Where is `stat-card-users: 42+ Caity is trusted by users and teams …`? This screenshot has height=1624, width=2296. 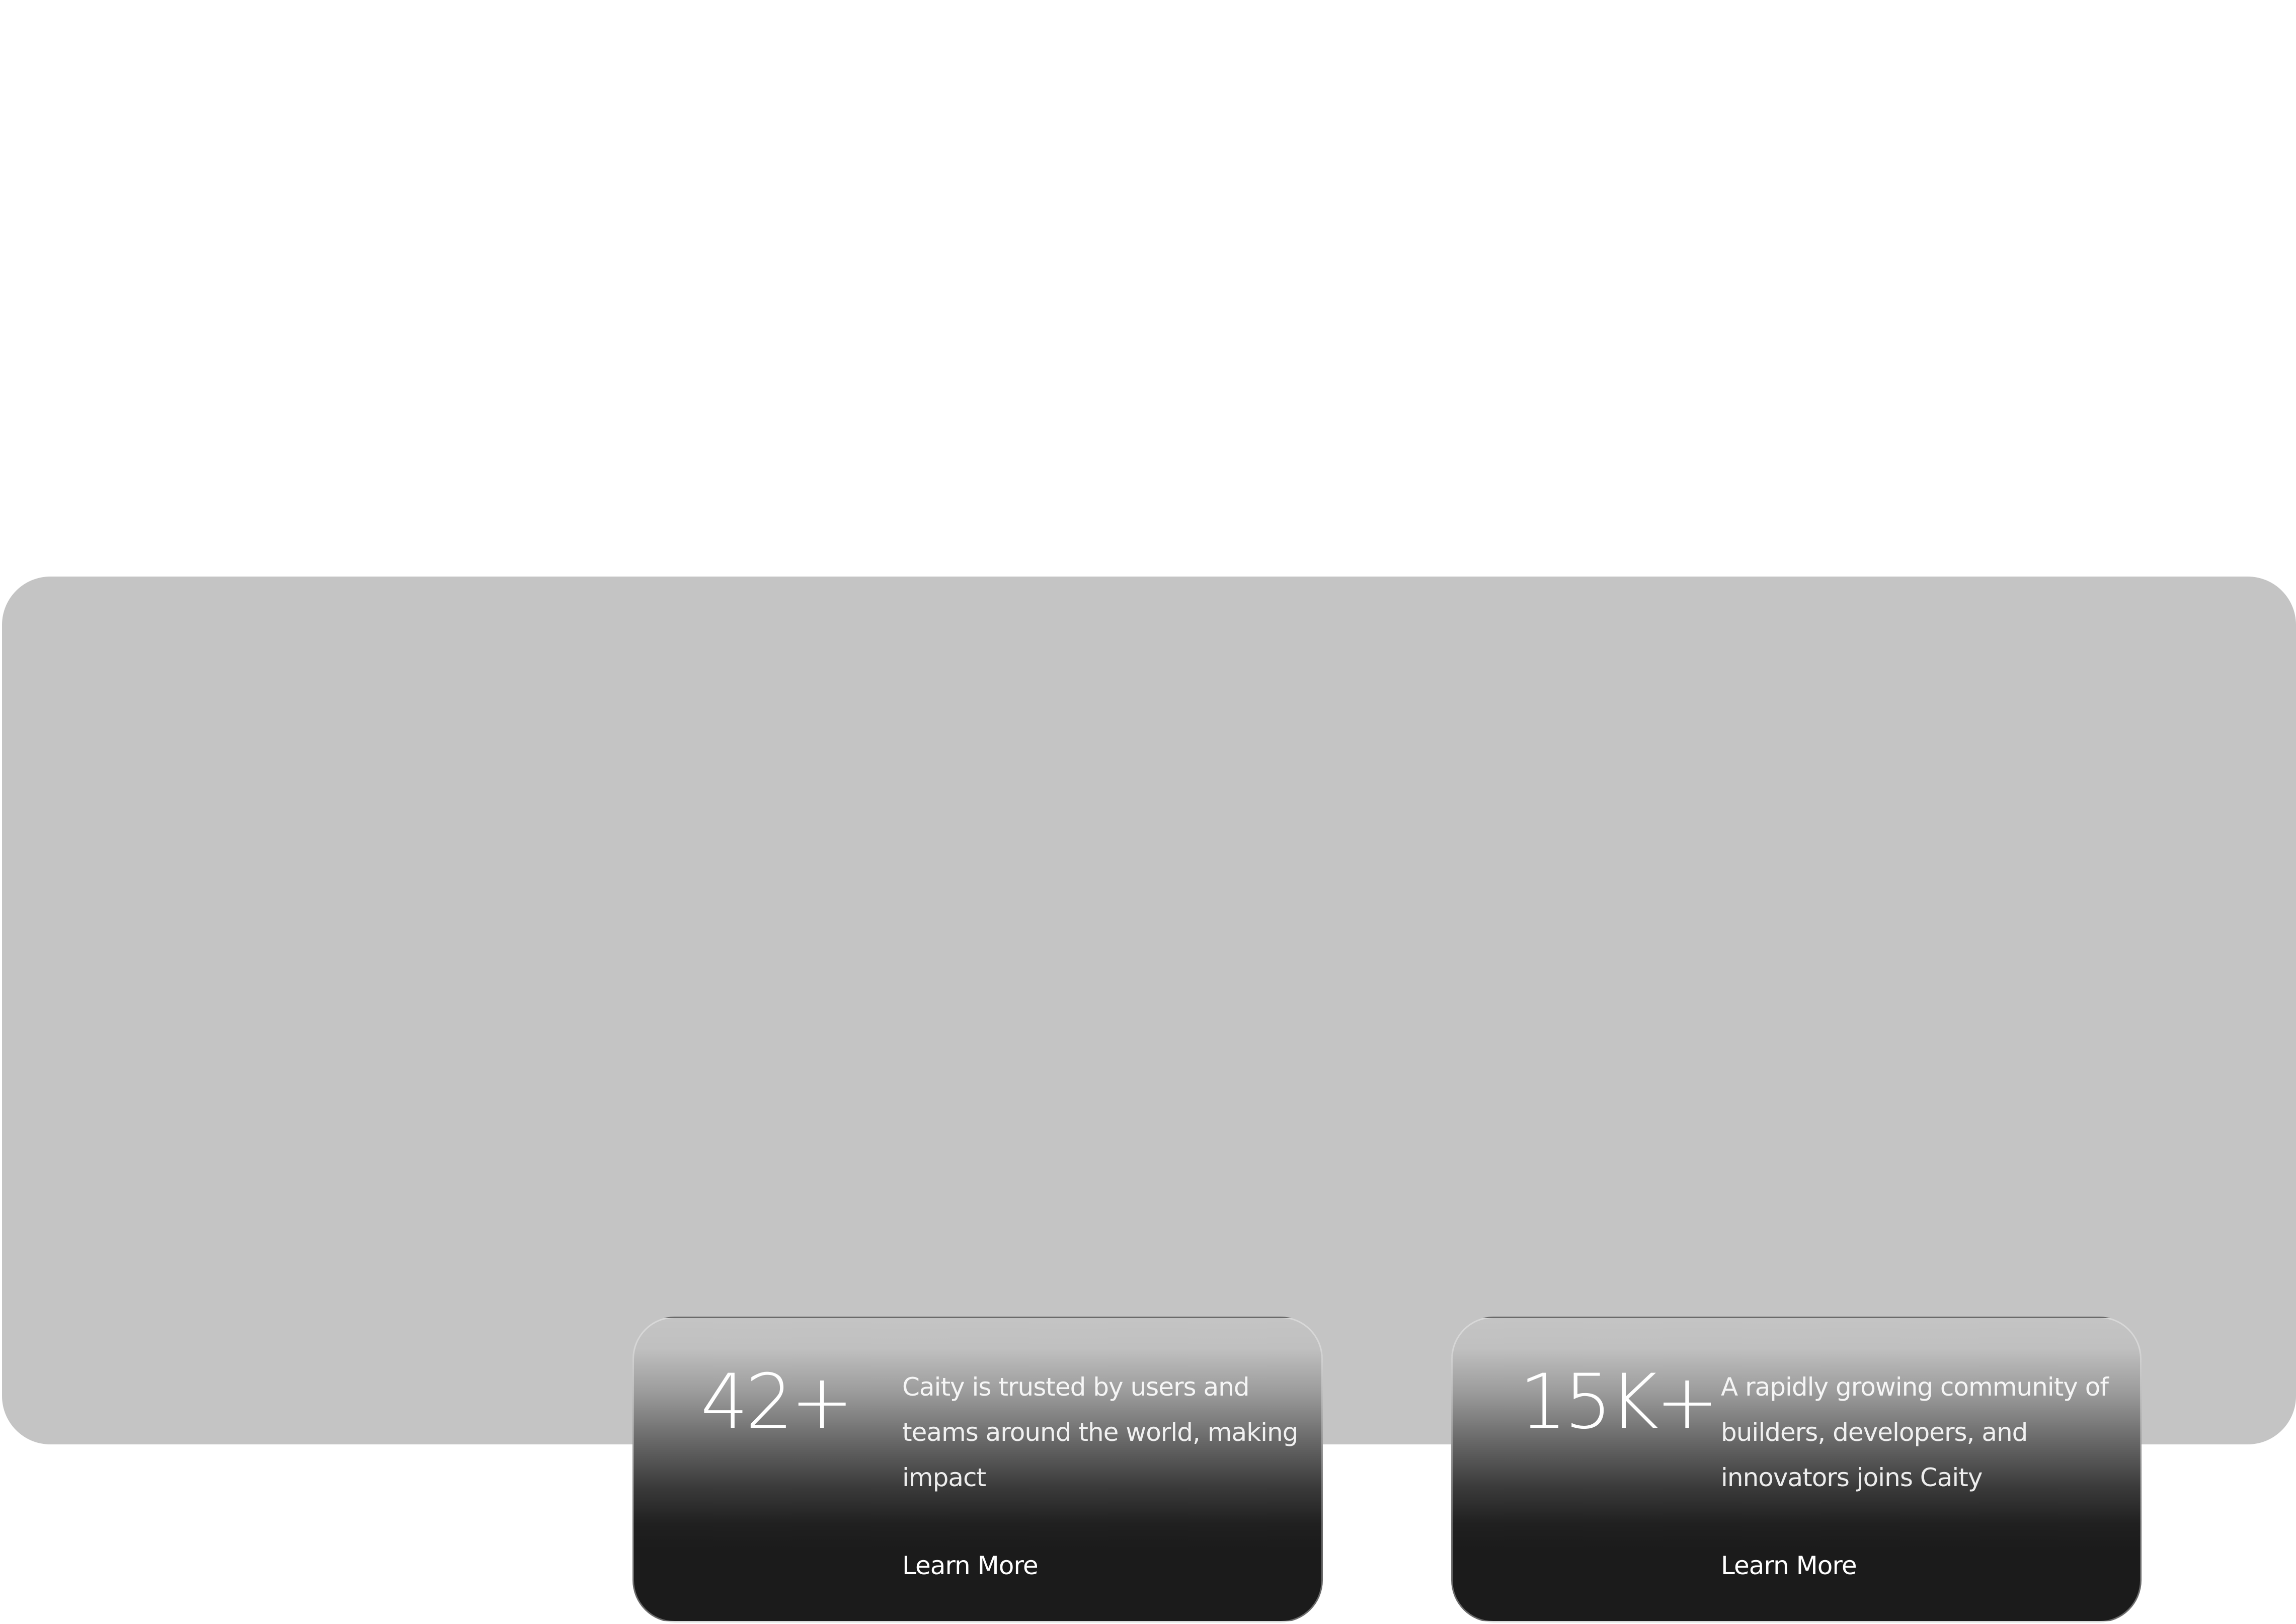
stat-card-users: 42+ Caity is trusted by users and teams … is located at coordinates (977, 1469).